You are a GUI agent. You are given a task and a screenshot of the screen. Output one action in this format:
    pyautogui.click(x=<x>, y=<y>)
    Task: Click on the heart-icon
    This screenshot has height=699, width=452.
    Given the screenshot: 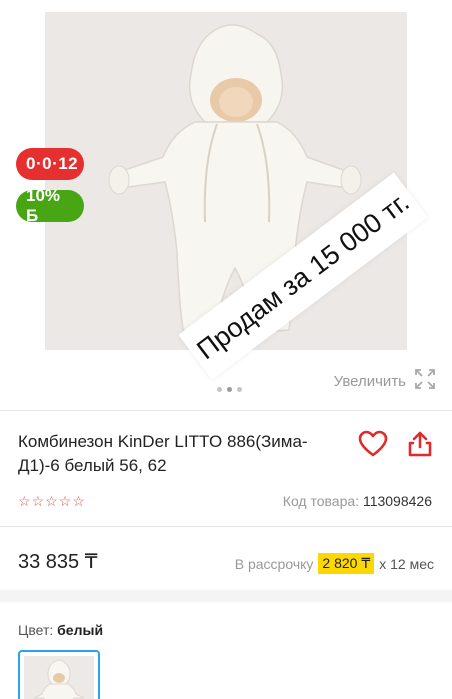 What is the action you would take?
    pyautogui.click(x=373, y=443)
    